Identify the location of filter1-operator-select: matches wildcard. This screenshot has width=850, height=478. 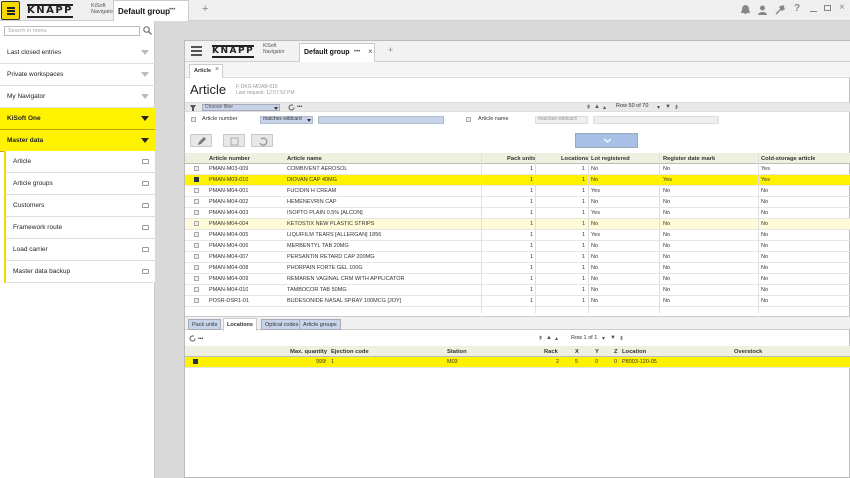
(286, 120).